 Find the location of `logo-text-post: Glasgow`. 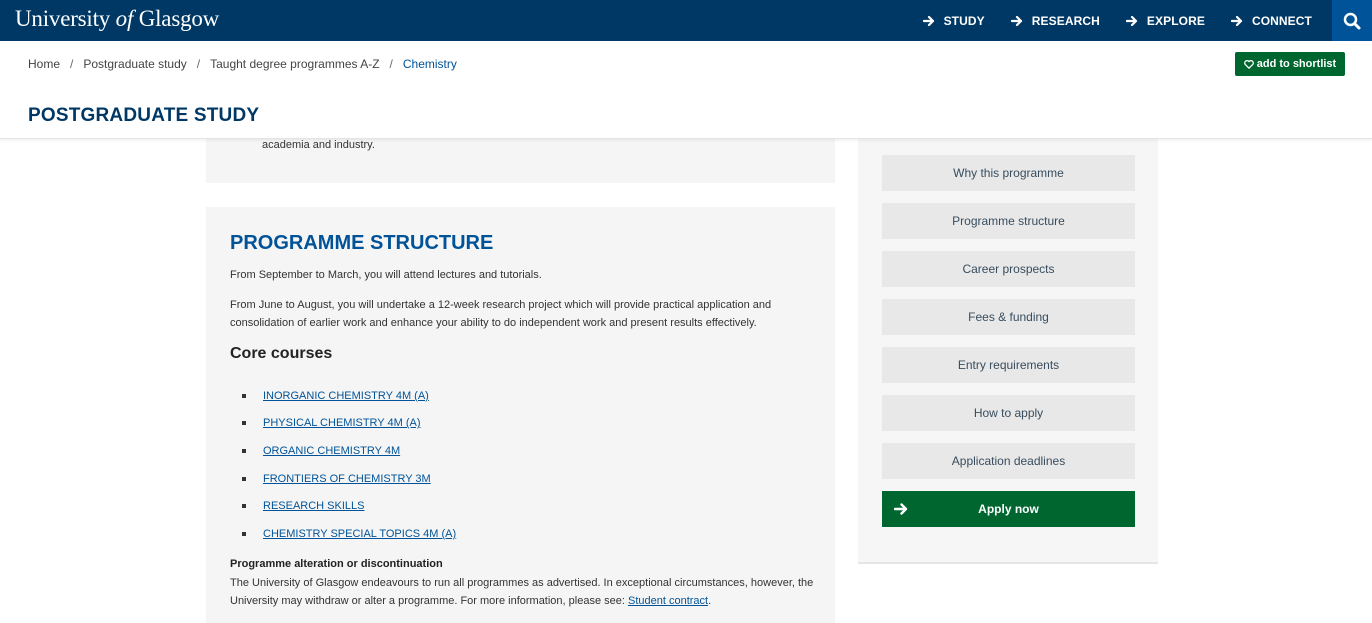

logo-text-post: Glasgow is located at coordinates (176, 18).